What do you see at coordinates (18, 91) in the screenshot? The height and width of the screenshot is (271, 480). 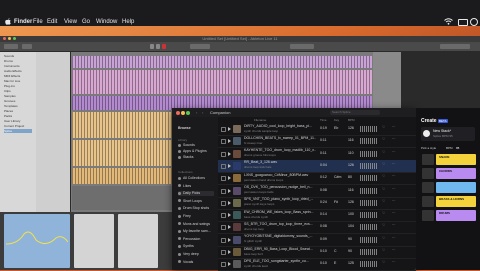 I see `browser-item: Clips` at bounding box center [18, 91].